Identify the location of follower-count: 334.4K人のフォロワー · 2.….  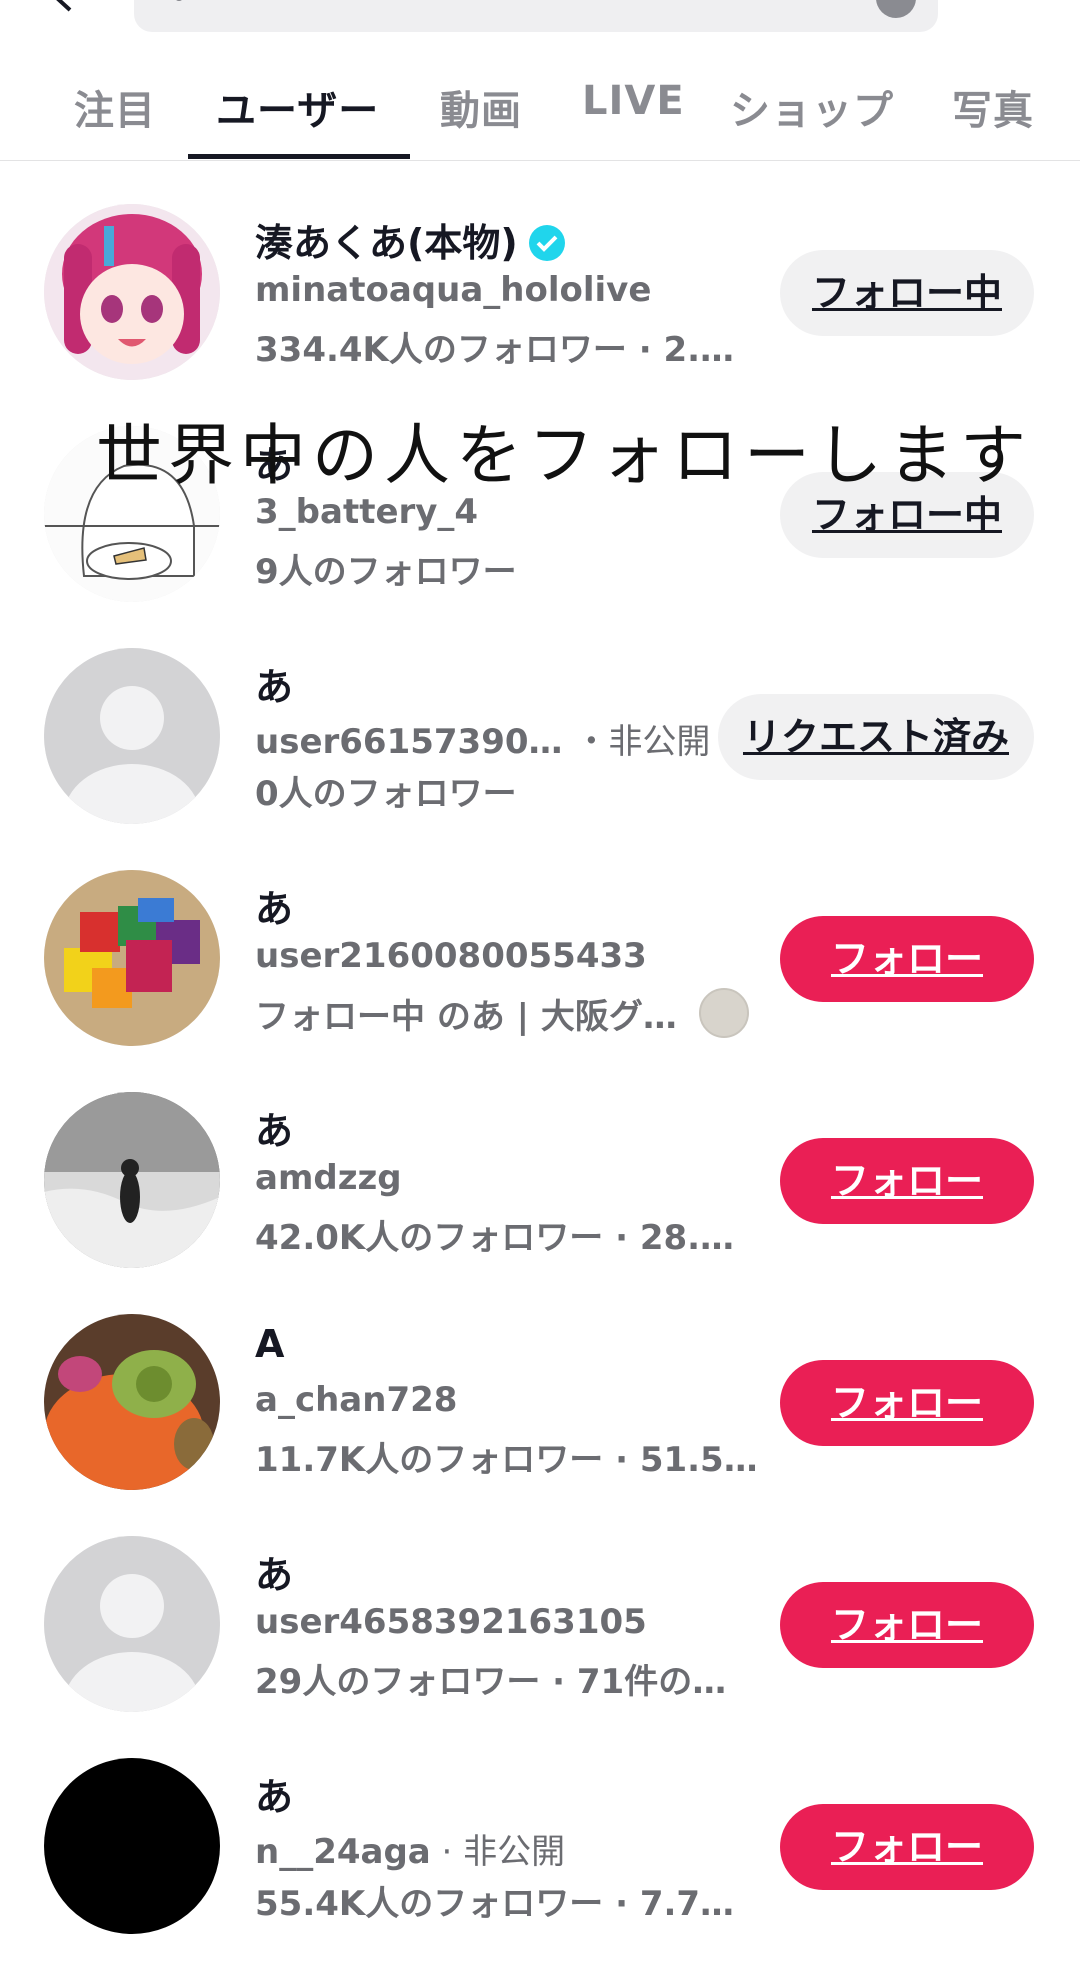
(495, 350).